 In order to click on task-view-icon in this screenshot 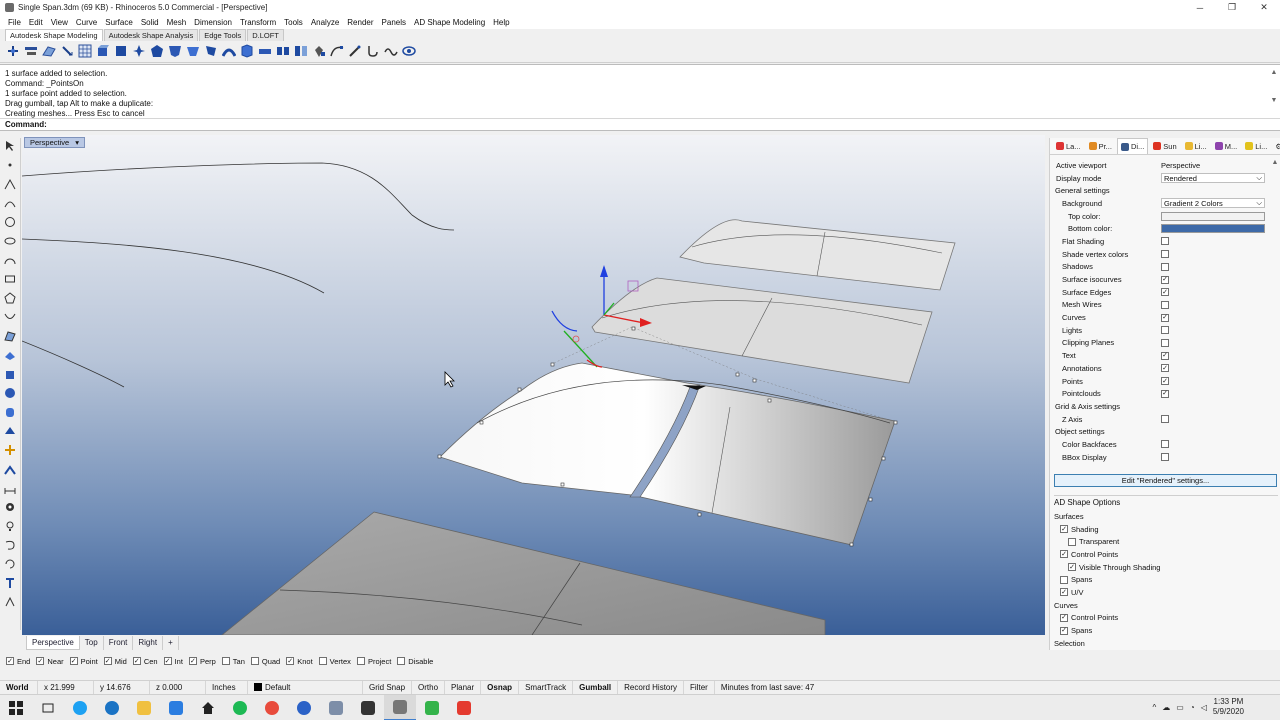, I will do `click(48, 707)`.